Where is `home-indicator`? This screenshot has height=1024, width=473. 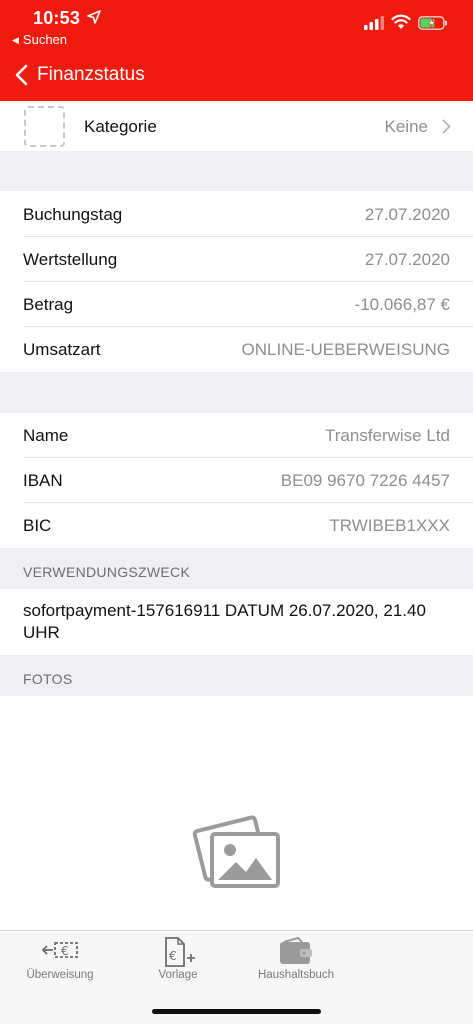 home-indicator is located at coordinates (236, 1011).